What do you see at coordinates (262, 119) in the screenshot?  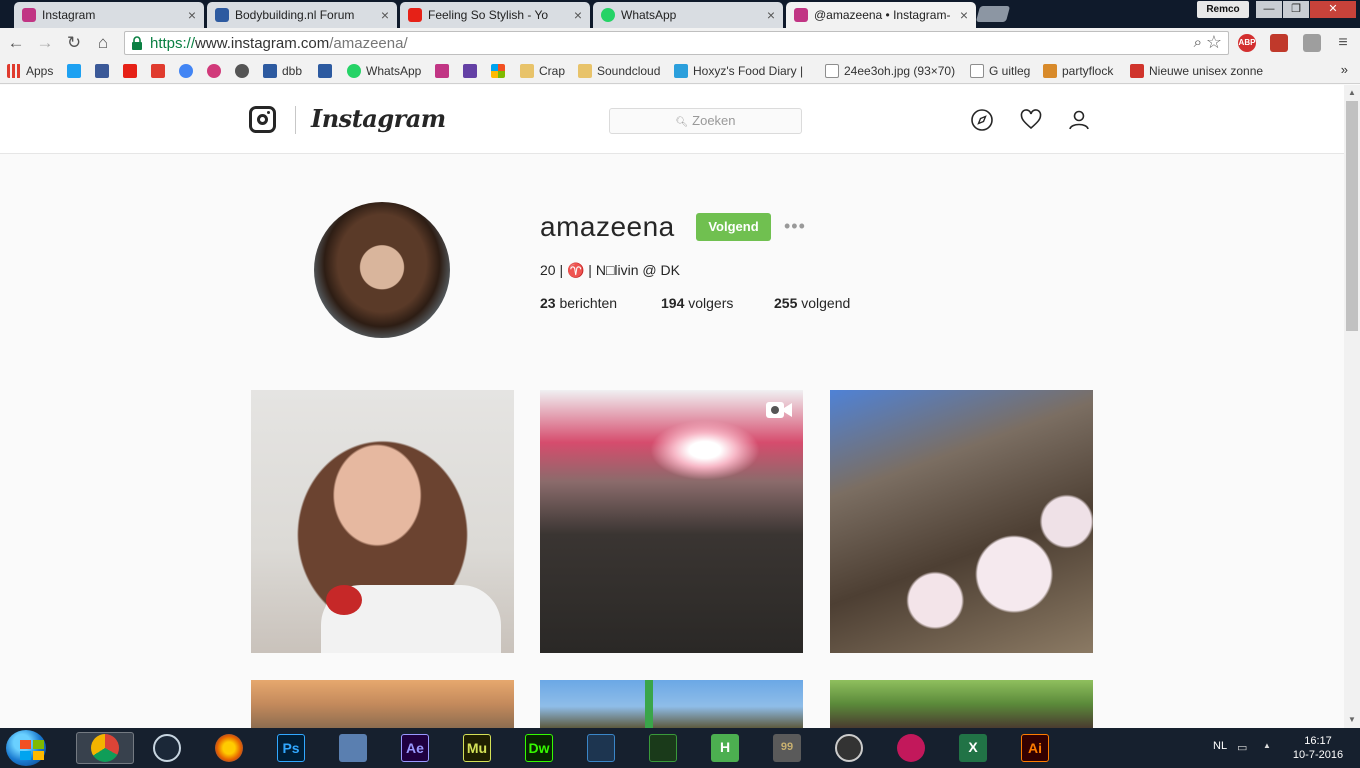 I see `instagram-logo-icon` at bounding box center [262, 119].